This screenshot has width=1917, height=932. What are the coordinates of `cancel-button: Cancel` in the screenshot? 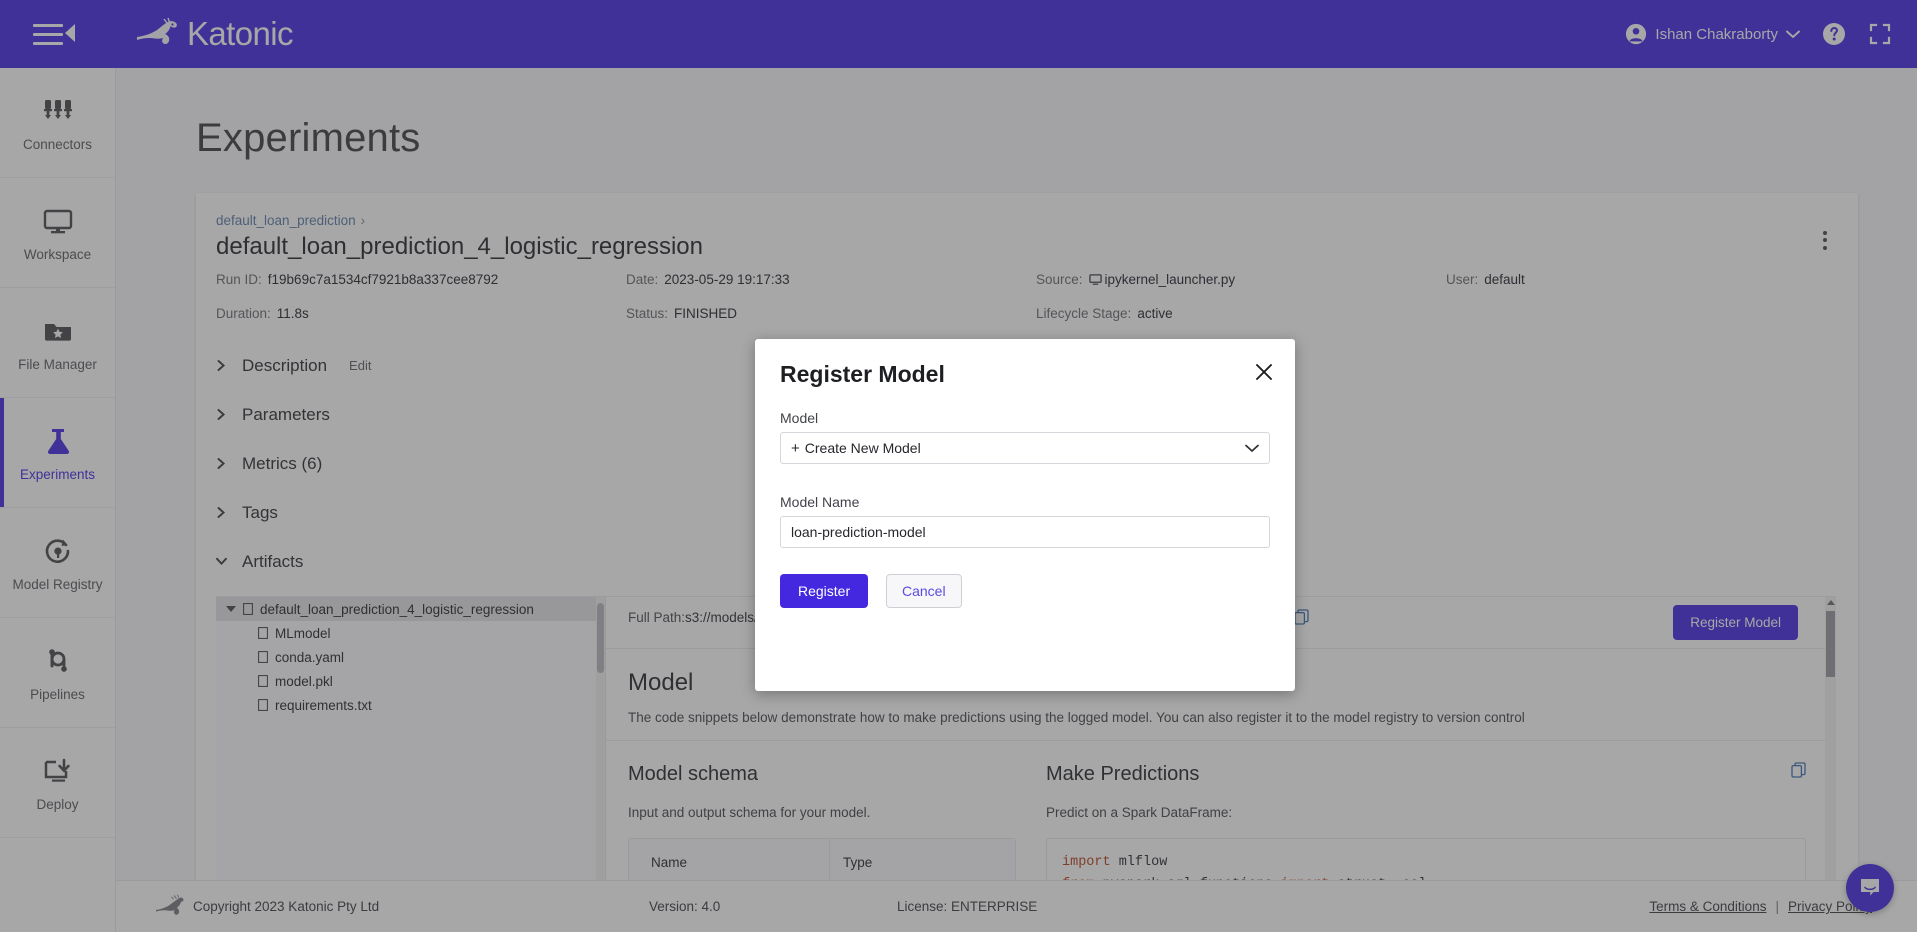 It's located at (924, 591).